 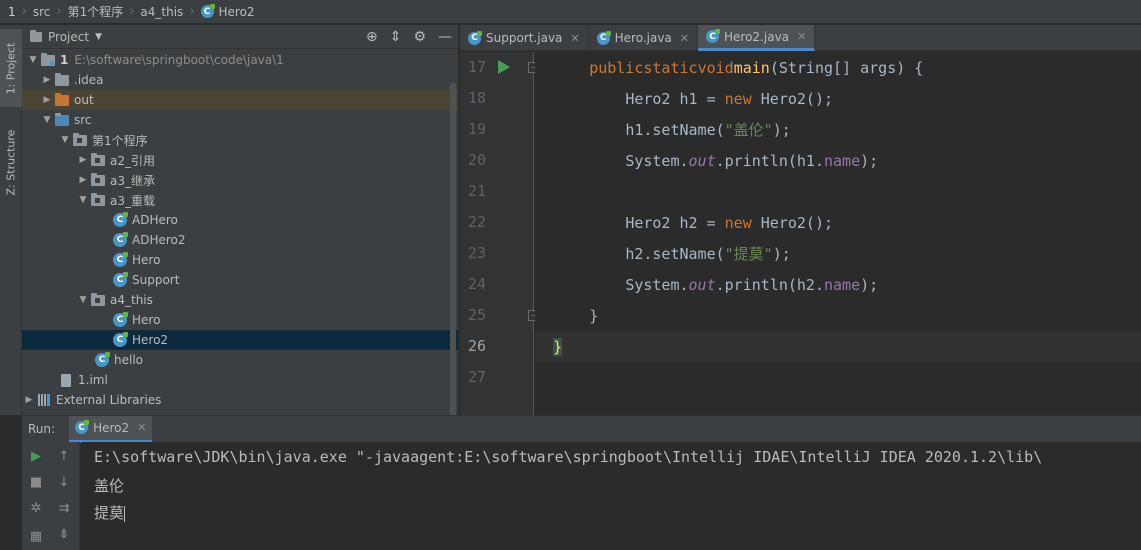 I want to click on tab-project-tool: 1: Project, so click(x=11, y=68).